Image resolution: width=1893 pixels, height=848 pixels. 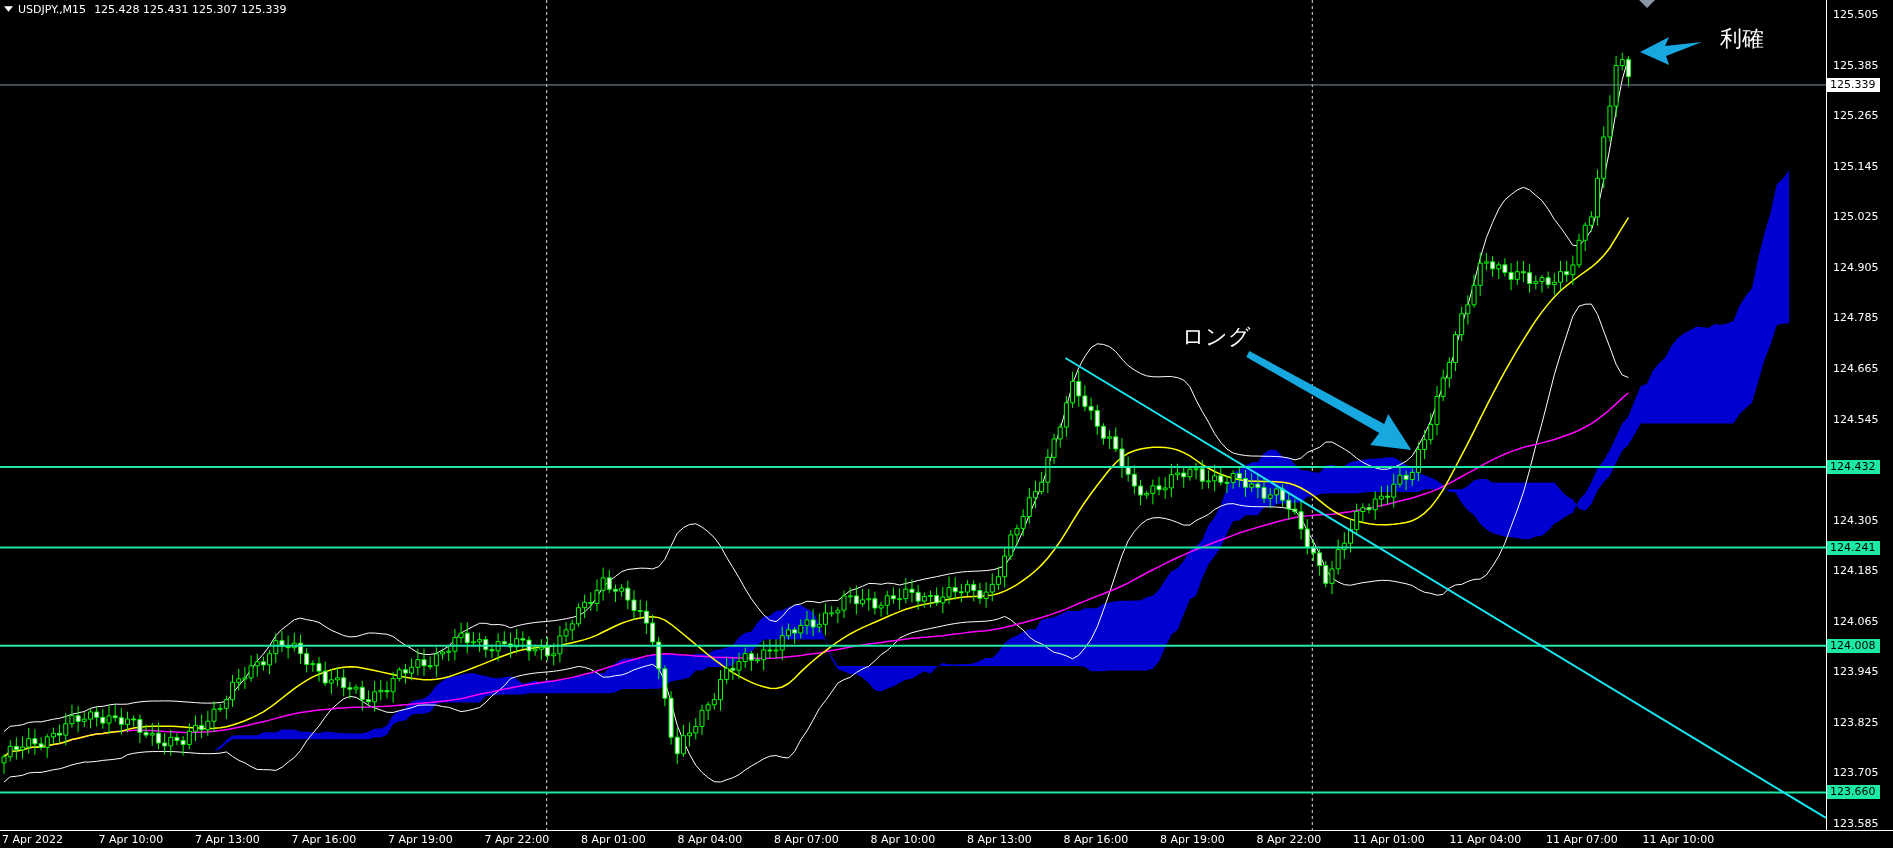 I want to click on price-level-label: 124.432, so click(x=1853, y=467).